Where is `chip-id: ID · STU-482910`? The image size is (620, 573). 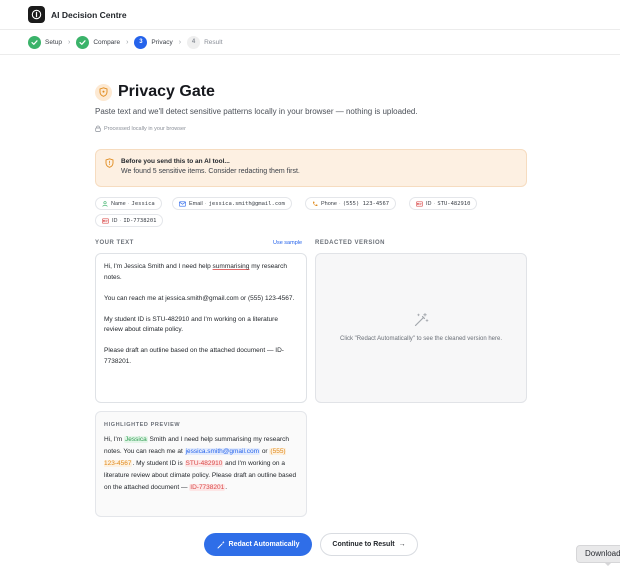 chip-id: ID · STU-482910 is located at coordinates (443, 203).